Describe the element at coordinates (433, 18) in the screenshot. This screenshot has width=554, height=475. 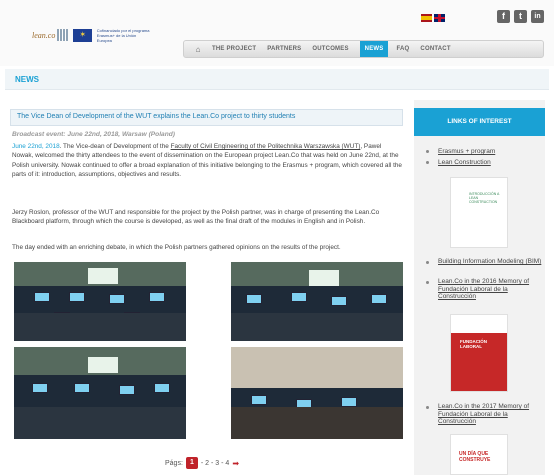
I see `language-switcher` at that location.